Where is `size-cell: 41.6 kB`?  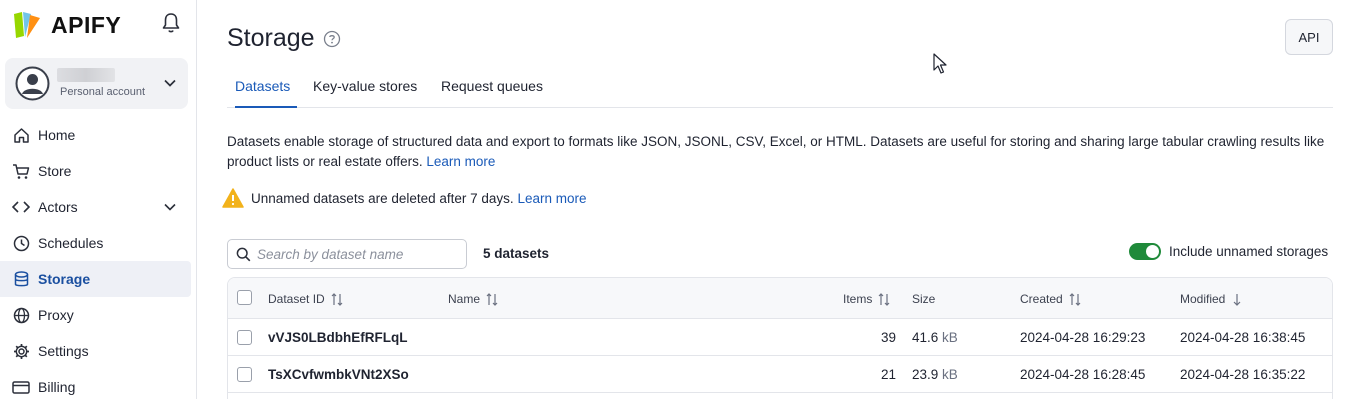
size-cell: 41.6 kB is located at coordinates (935, 337).